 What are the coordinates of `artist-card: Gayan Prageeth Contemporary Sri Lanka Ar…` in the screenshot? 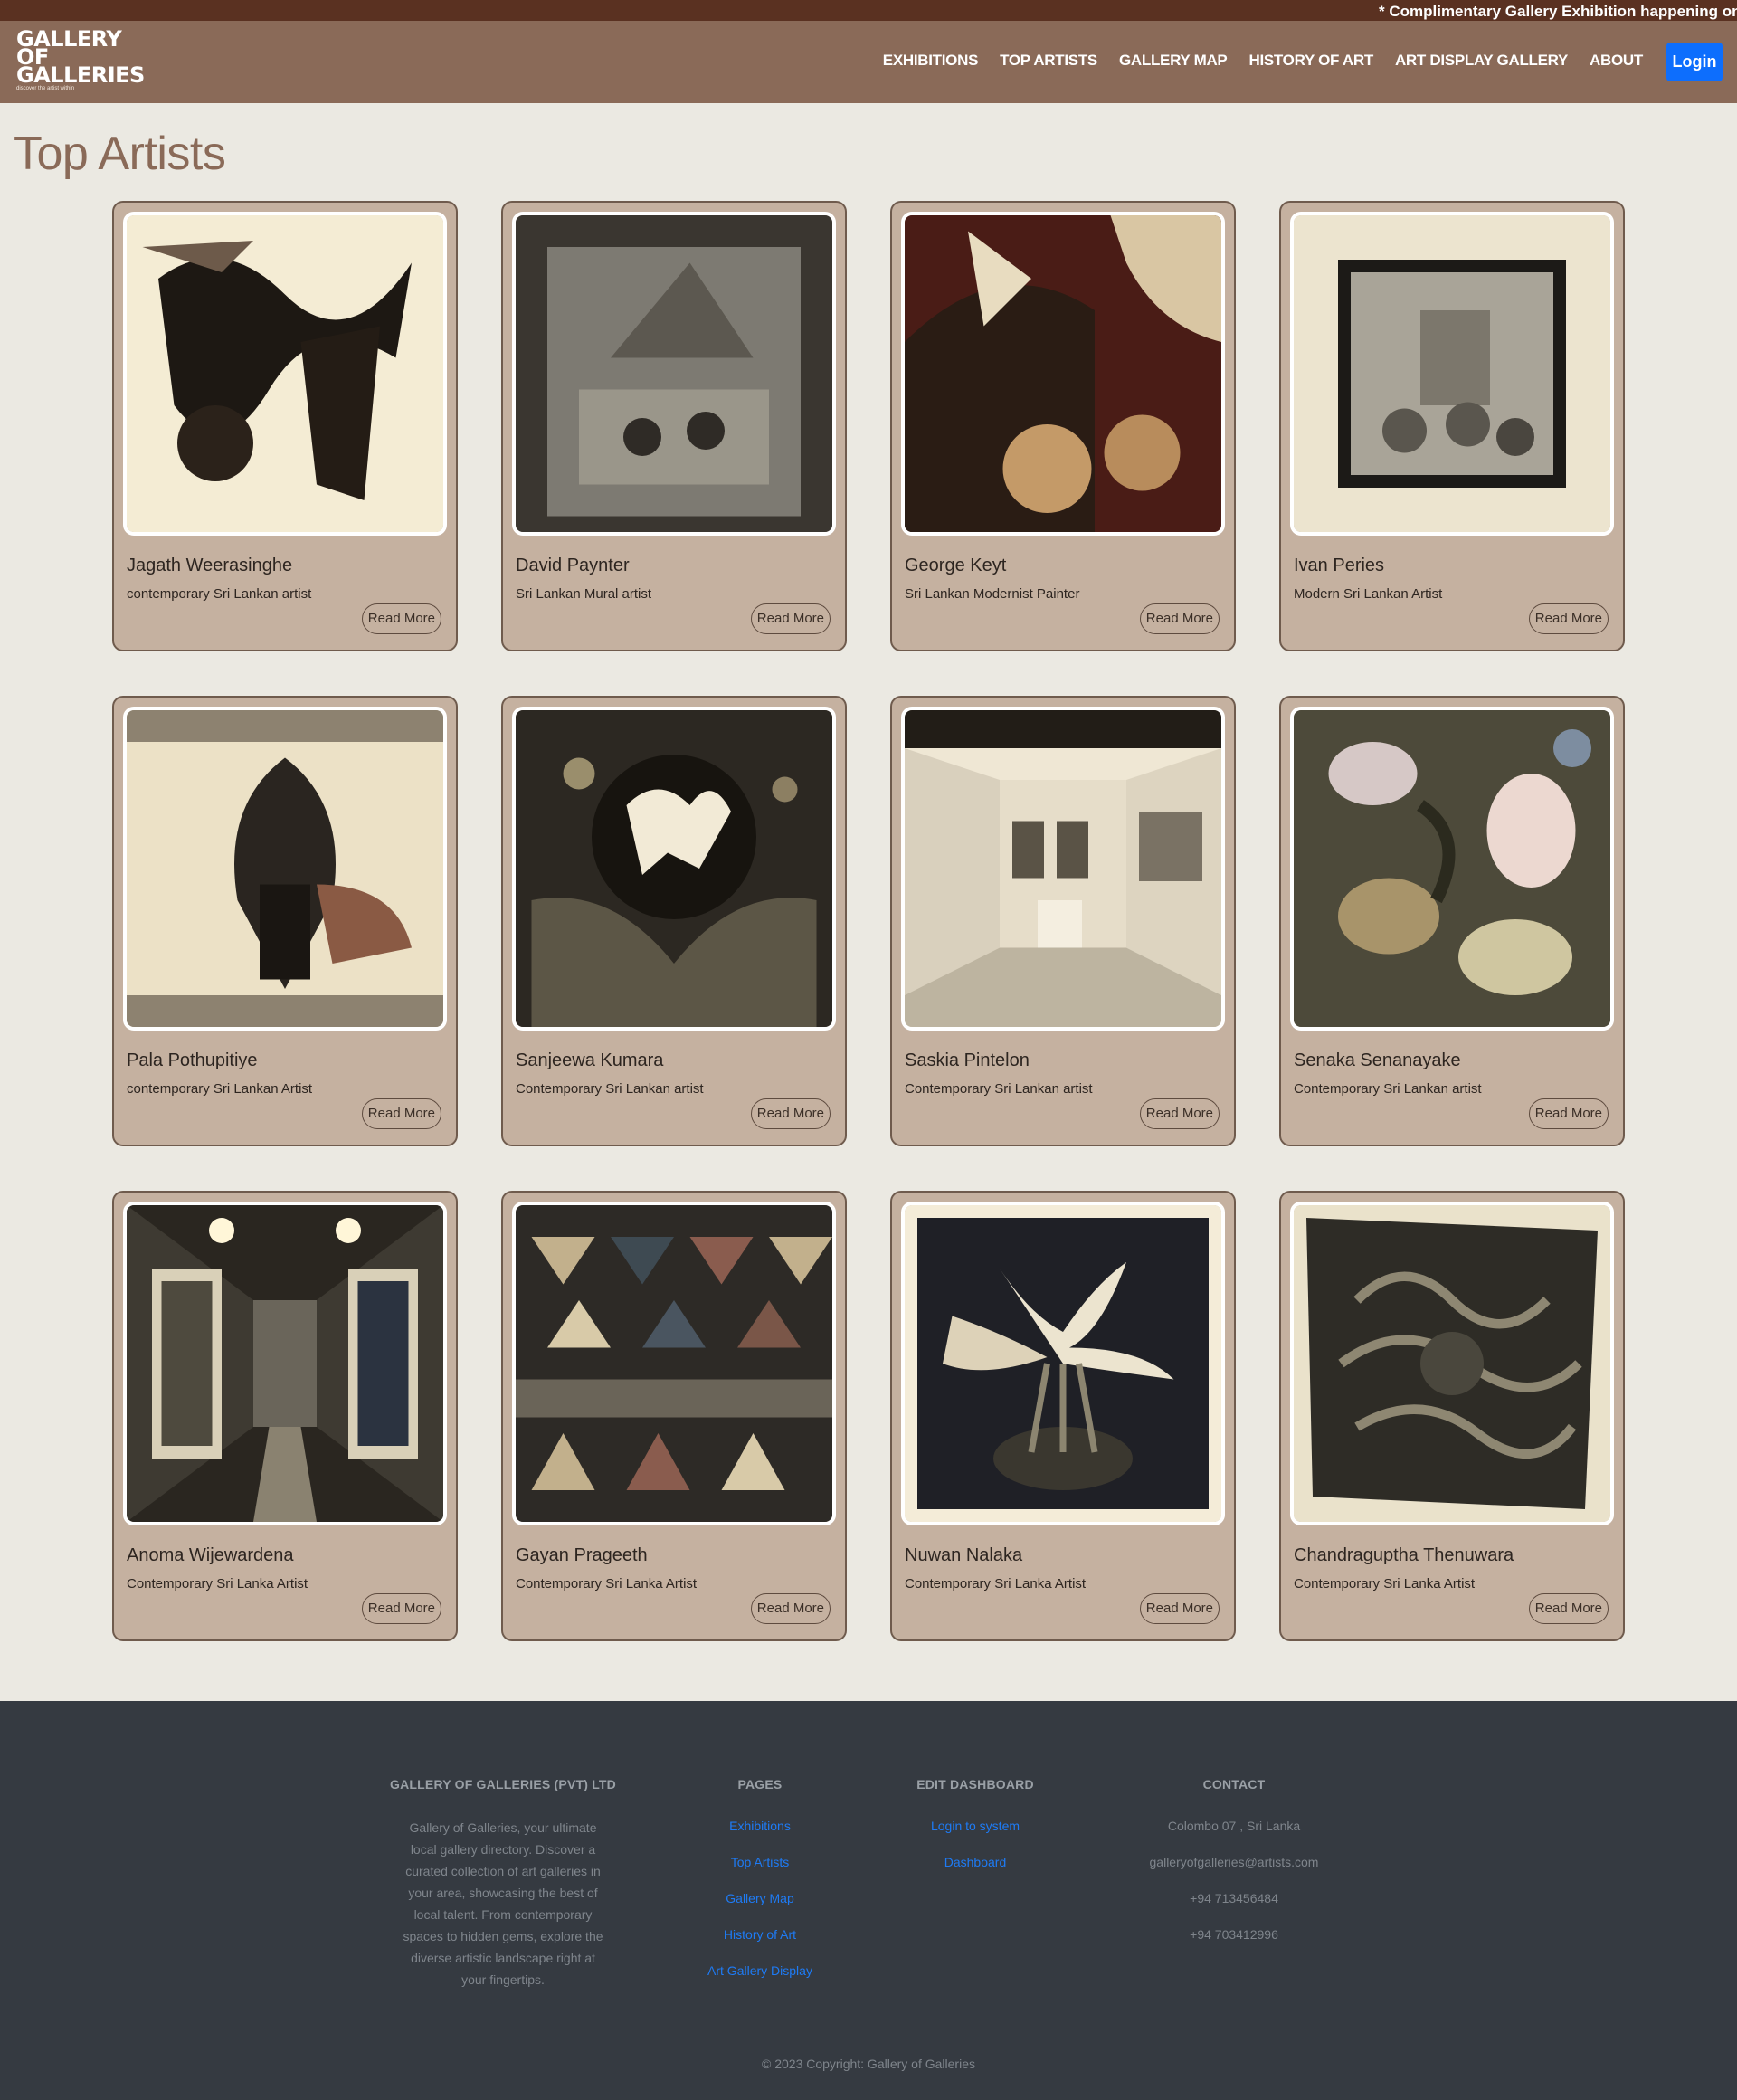 It's located at (674, 1416).